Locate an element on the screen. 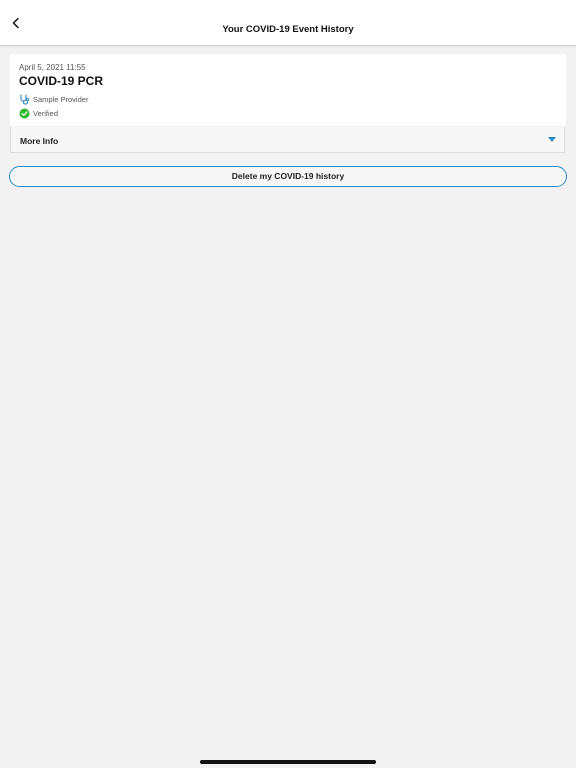 Image resolution: width=576 pixels, height=768 pixels. event-date: April 5, 2021 11:55 is located at coordinates (52, 67).